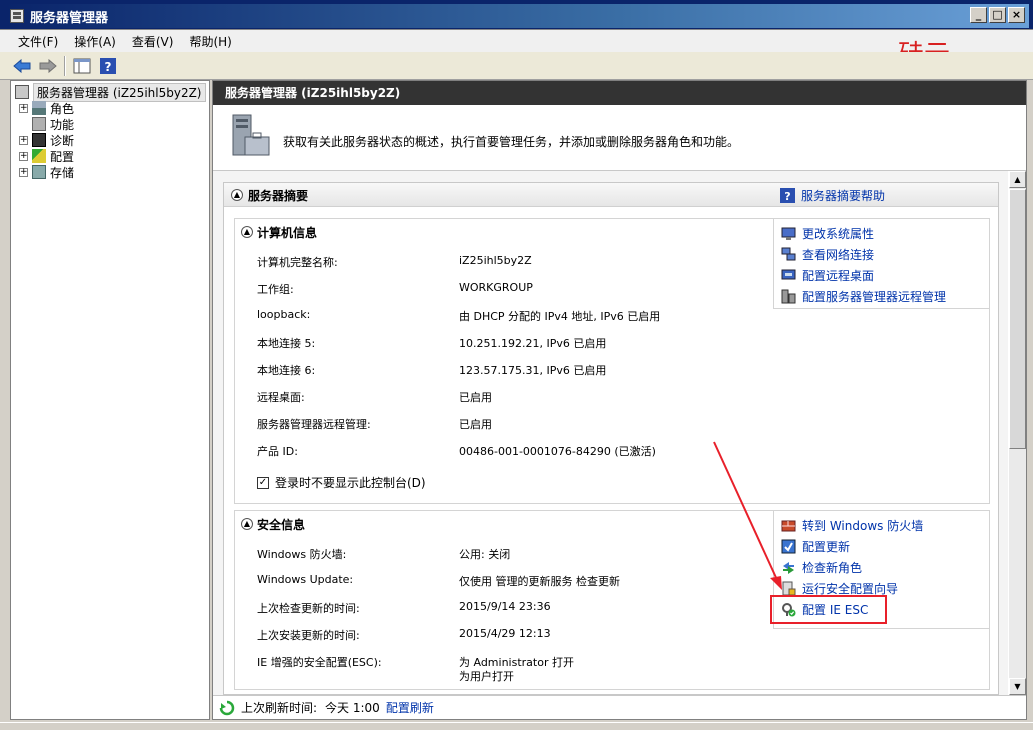 The image size is (1033, 730). What do you see at coordinates (828, 609) in the screenshot?
I see `annotation-highlight-box` at bounding box center [828, 609].